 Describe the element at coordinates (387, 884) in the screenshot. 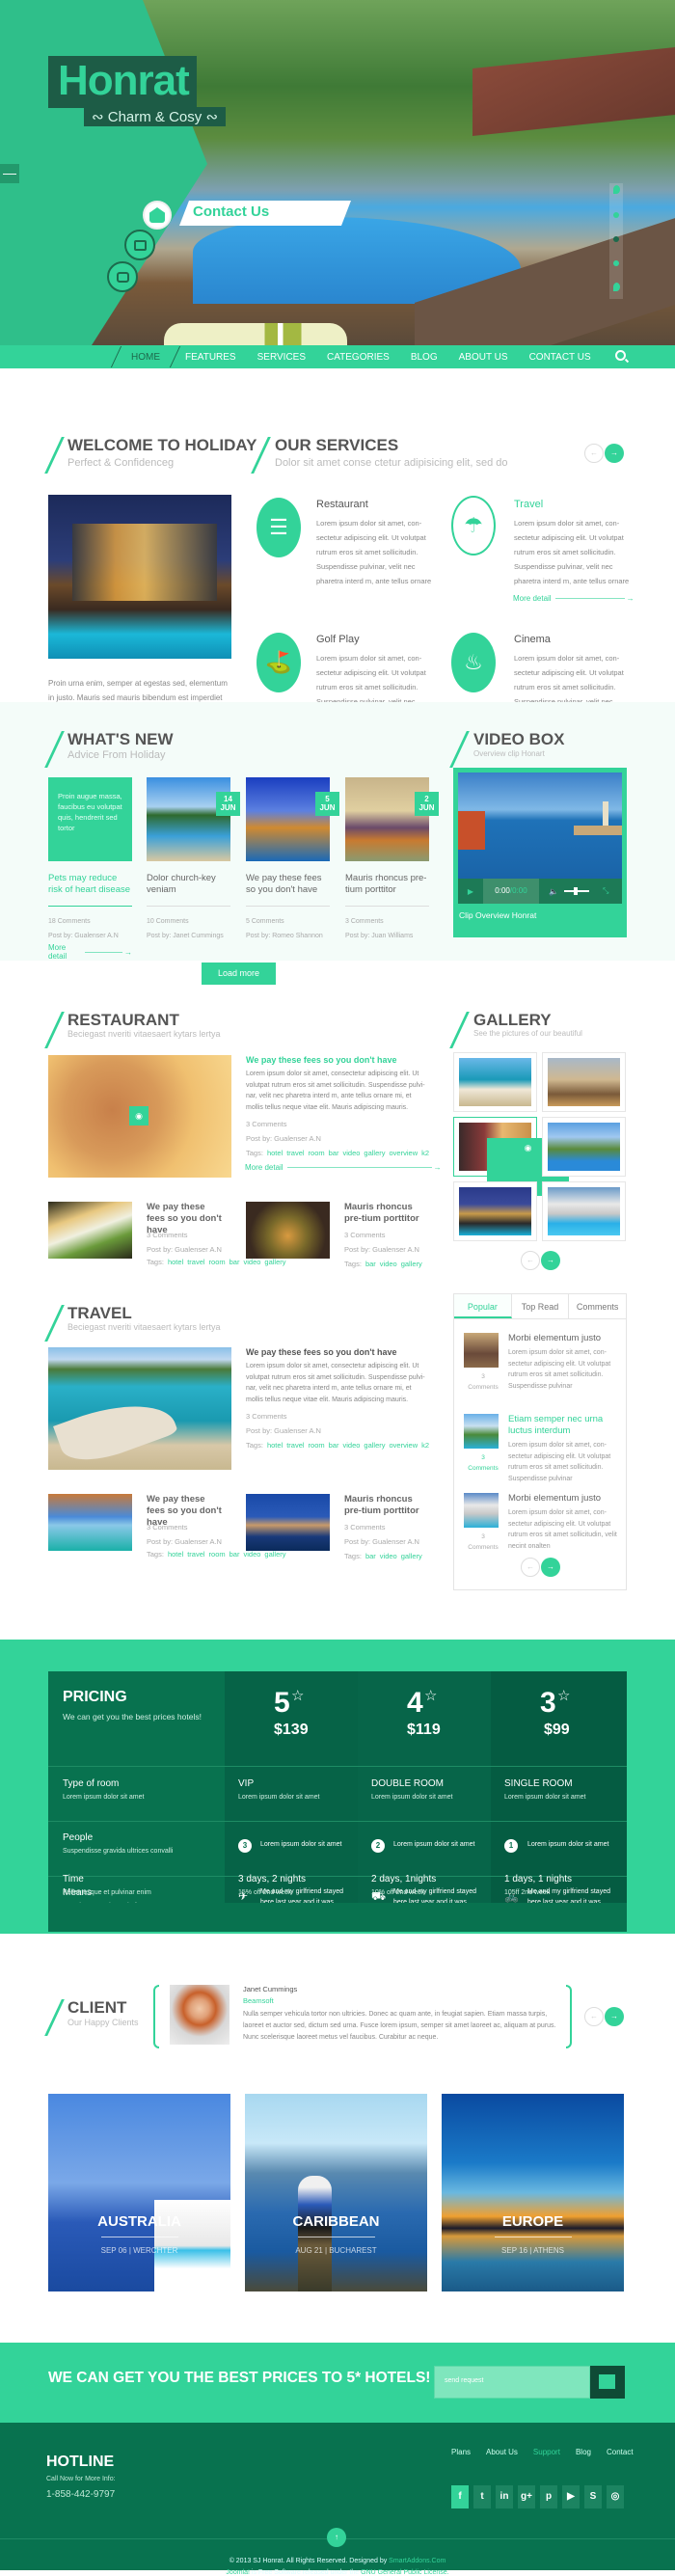

I see `news-title: Mauris rhoncus pre-tium porttitor` at that location.